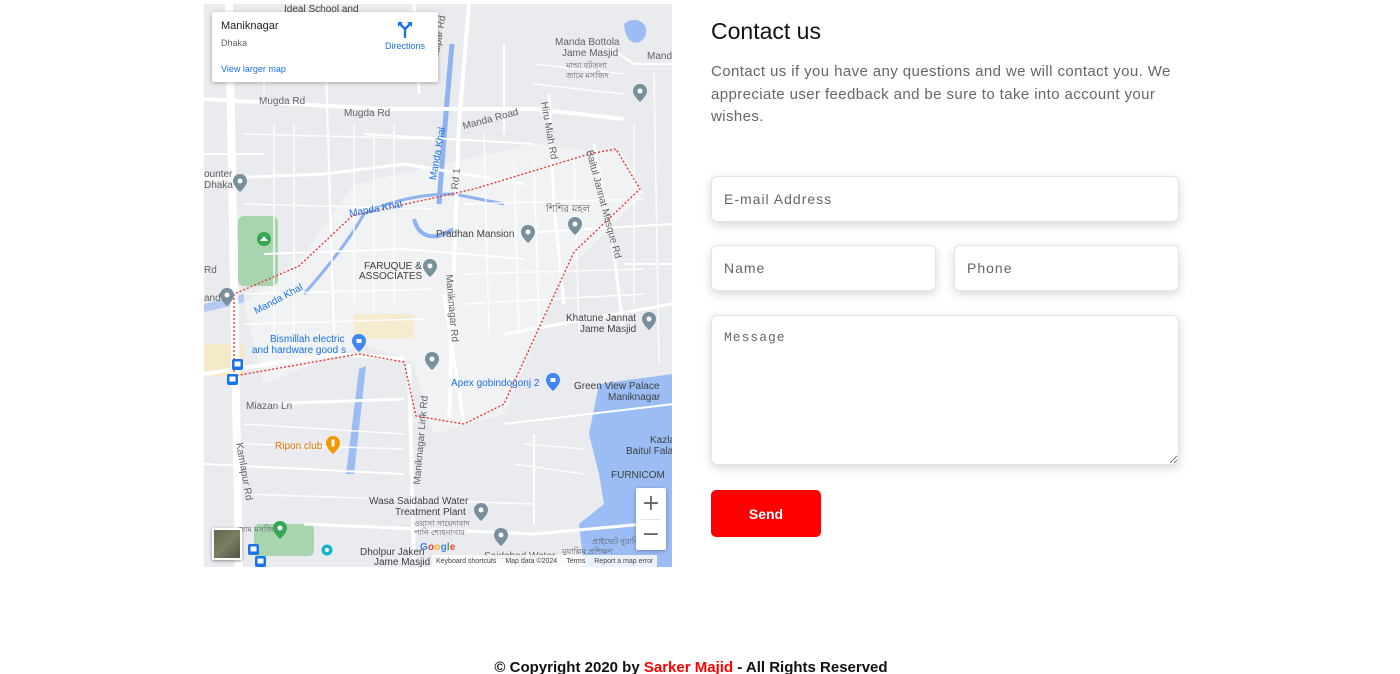  I want to click on map-label: পানি শোধনাগার, so click(439, 532).